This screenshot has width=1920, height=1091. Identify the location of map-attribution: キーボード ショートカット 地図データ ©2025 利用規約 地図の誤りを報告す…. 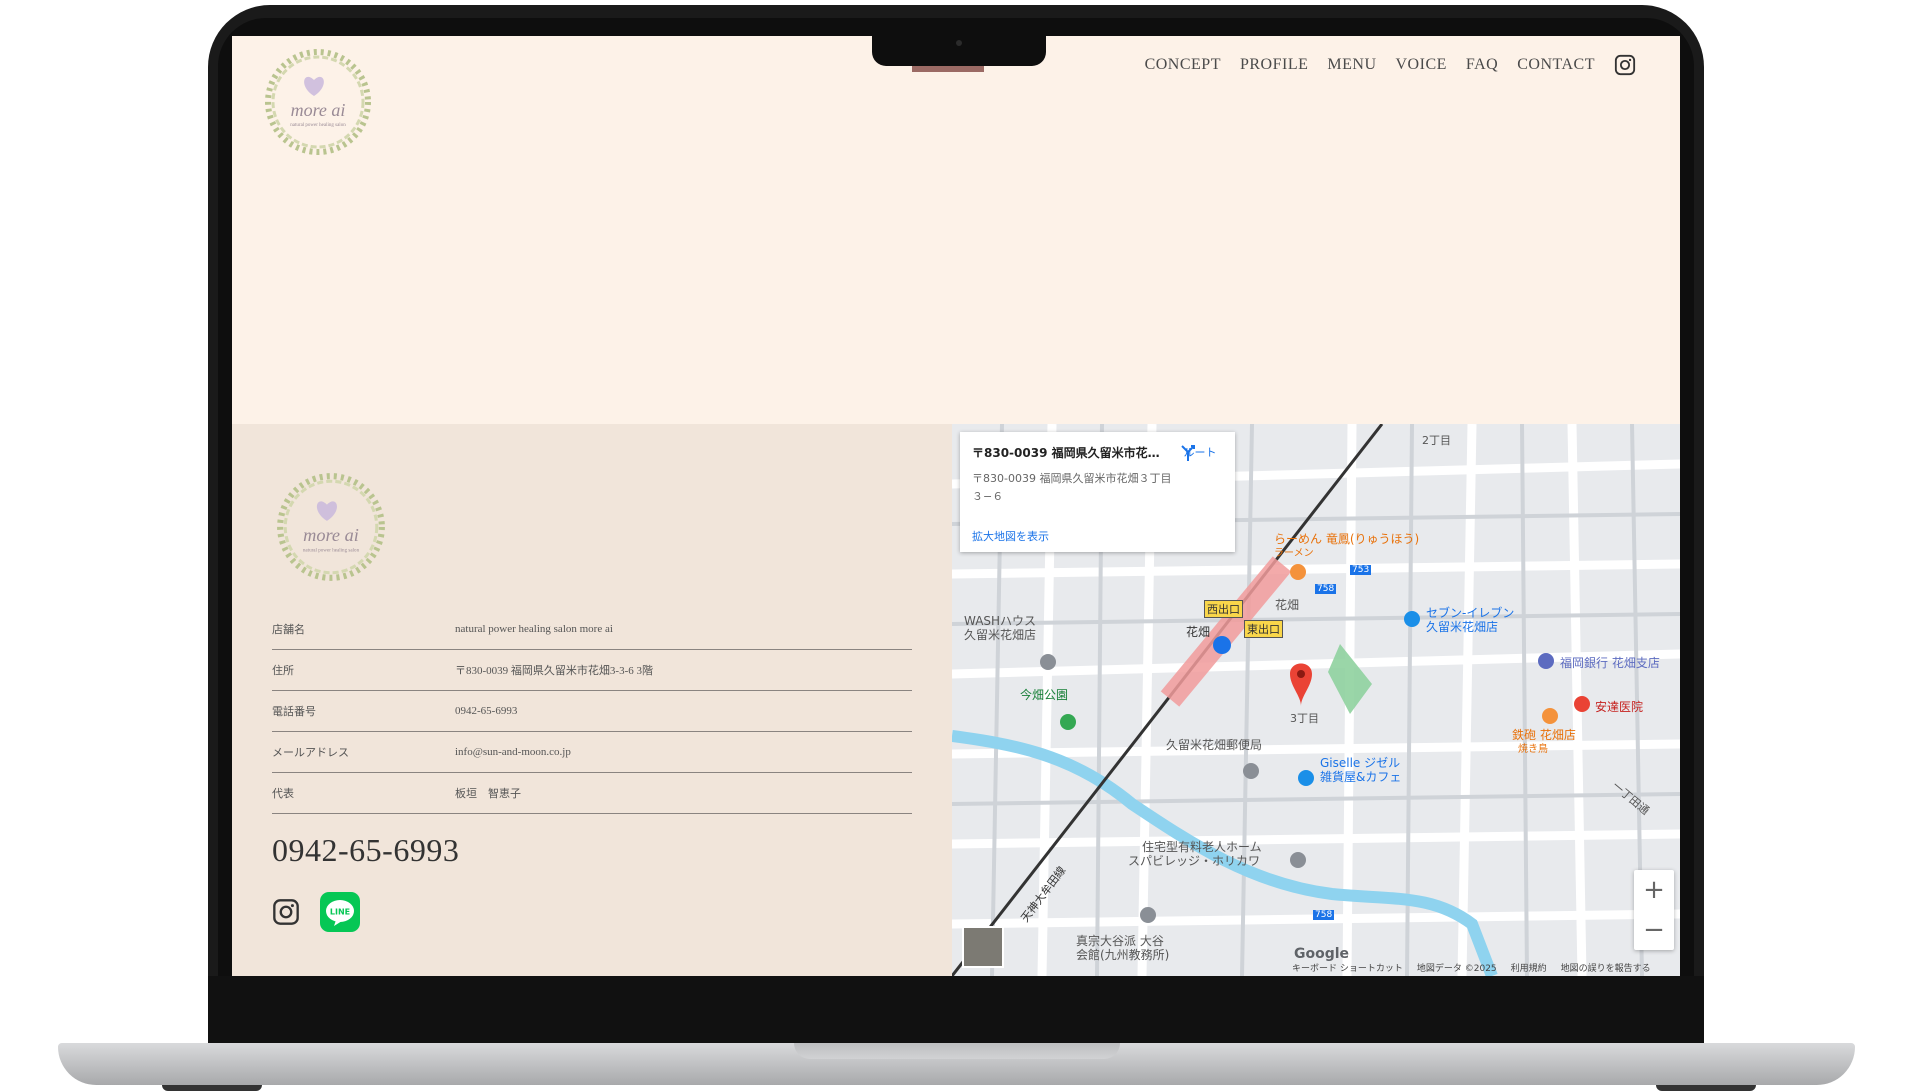
(1471, 967).